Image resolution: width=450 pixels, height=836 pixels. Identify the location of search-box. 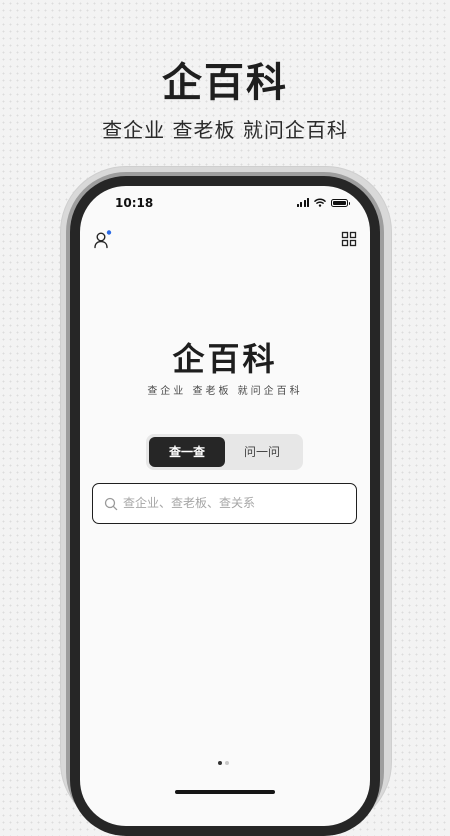
(224, 503).